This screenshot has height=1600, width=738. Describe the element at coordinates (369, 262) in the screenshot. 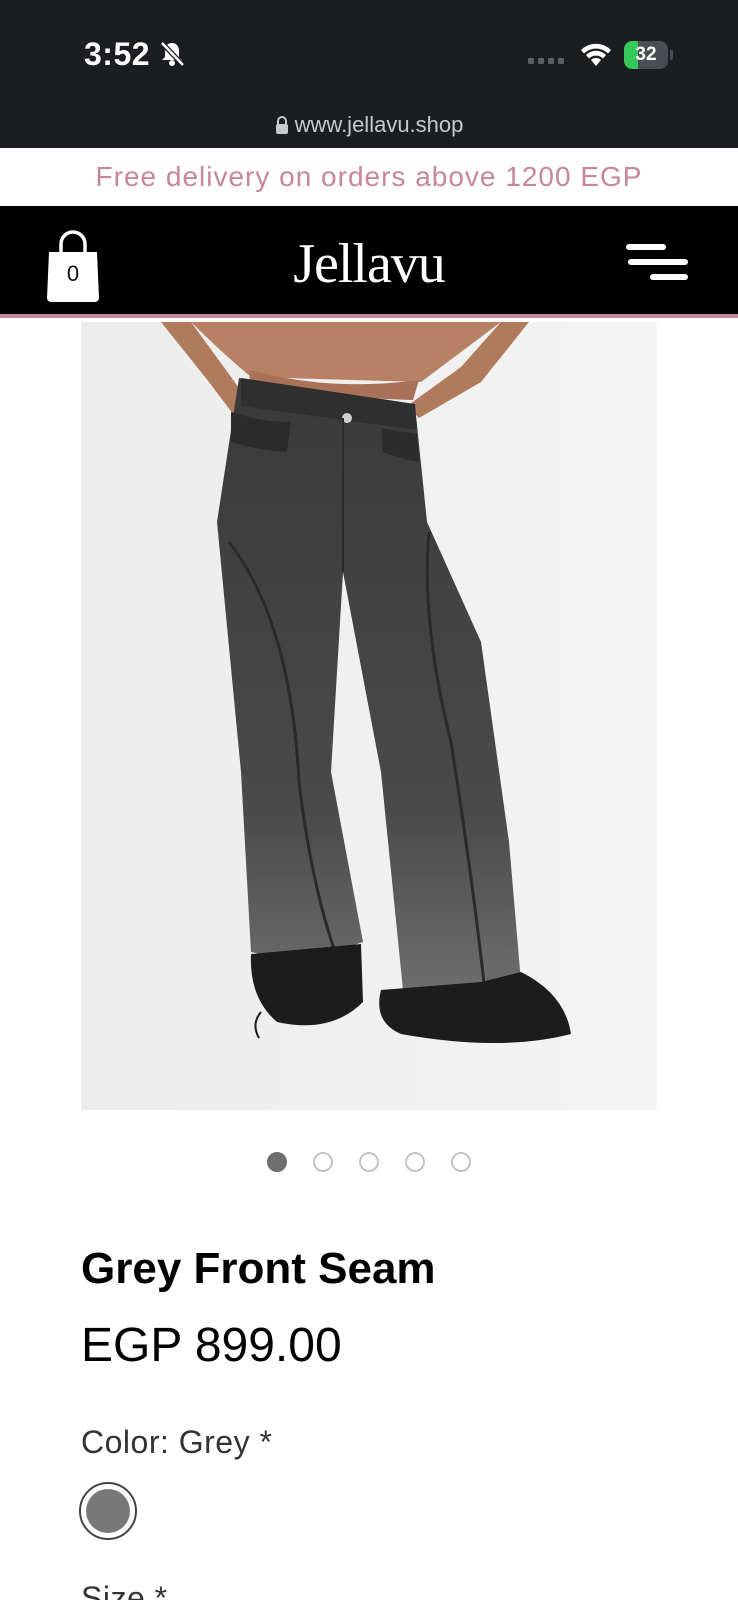

I see `site-header: 0 Jellavu` at that location.